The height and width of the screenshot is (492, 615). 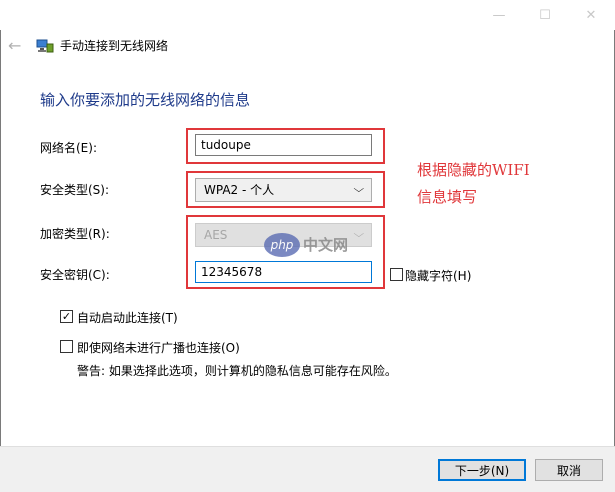 I want to click on check-icon: ✓, so click(x=66, y=316).